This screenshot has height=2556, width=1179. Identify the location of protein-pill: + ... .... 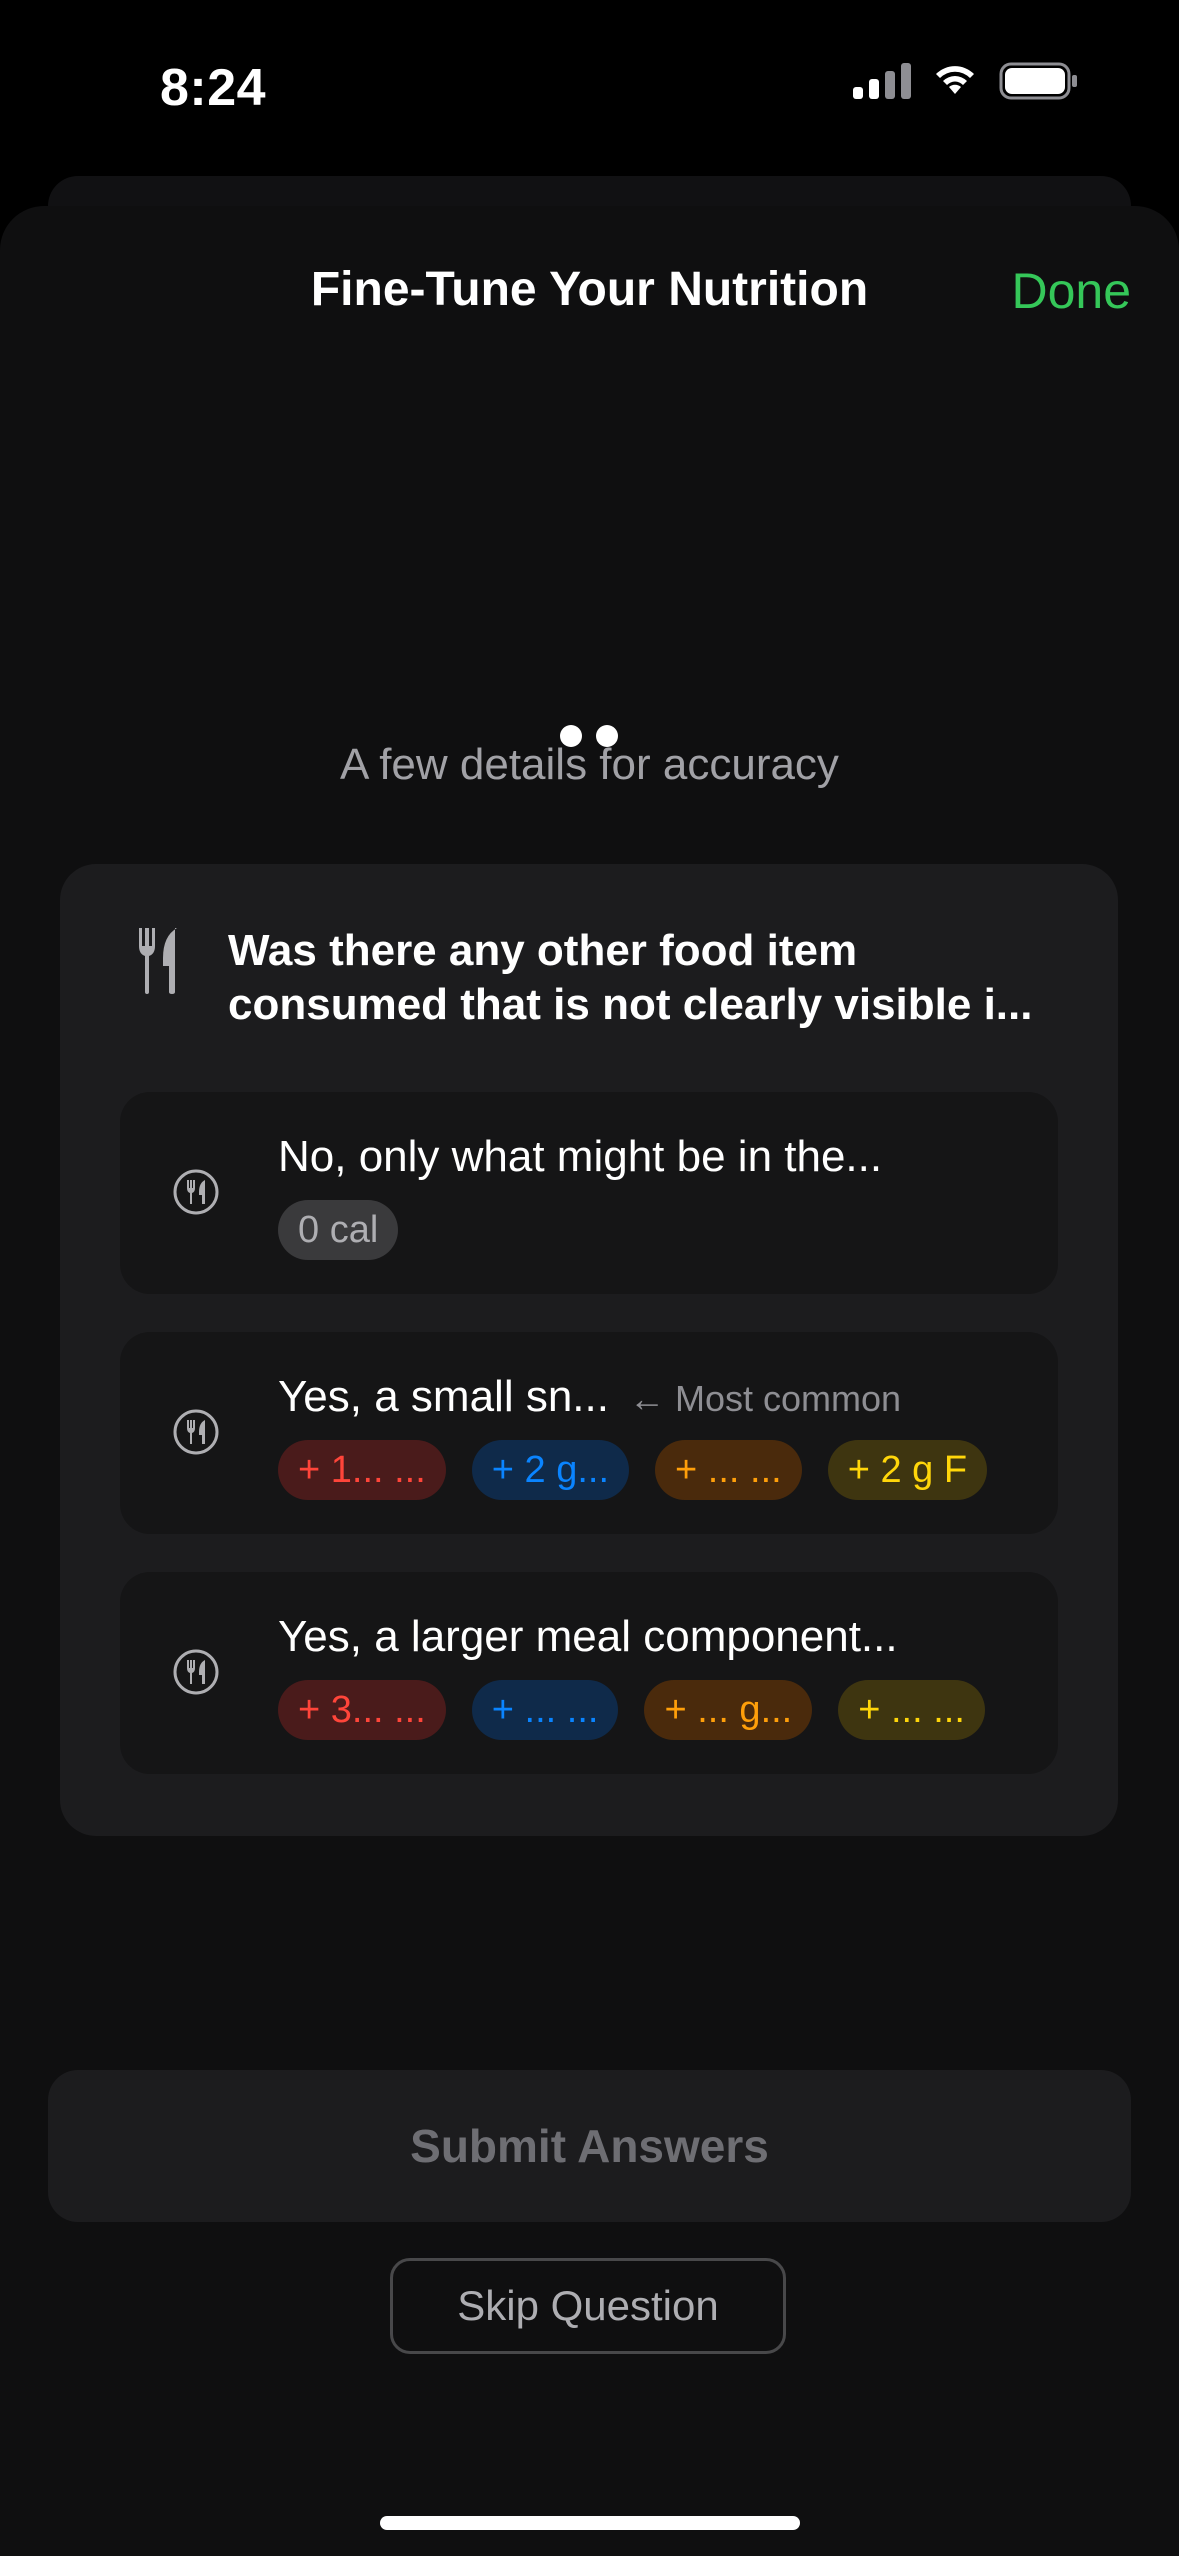
(545, 1710).